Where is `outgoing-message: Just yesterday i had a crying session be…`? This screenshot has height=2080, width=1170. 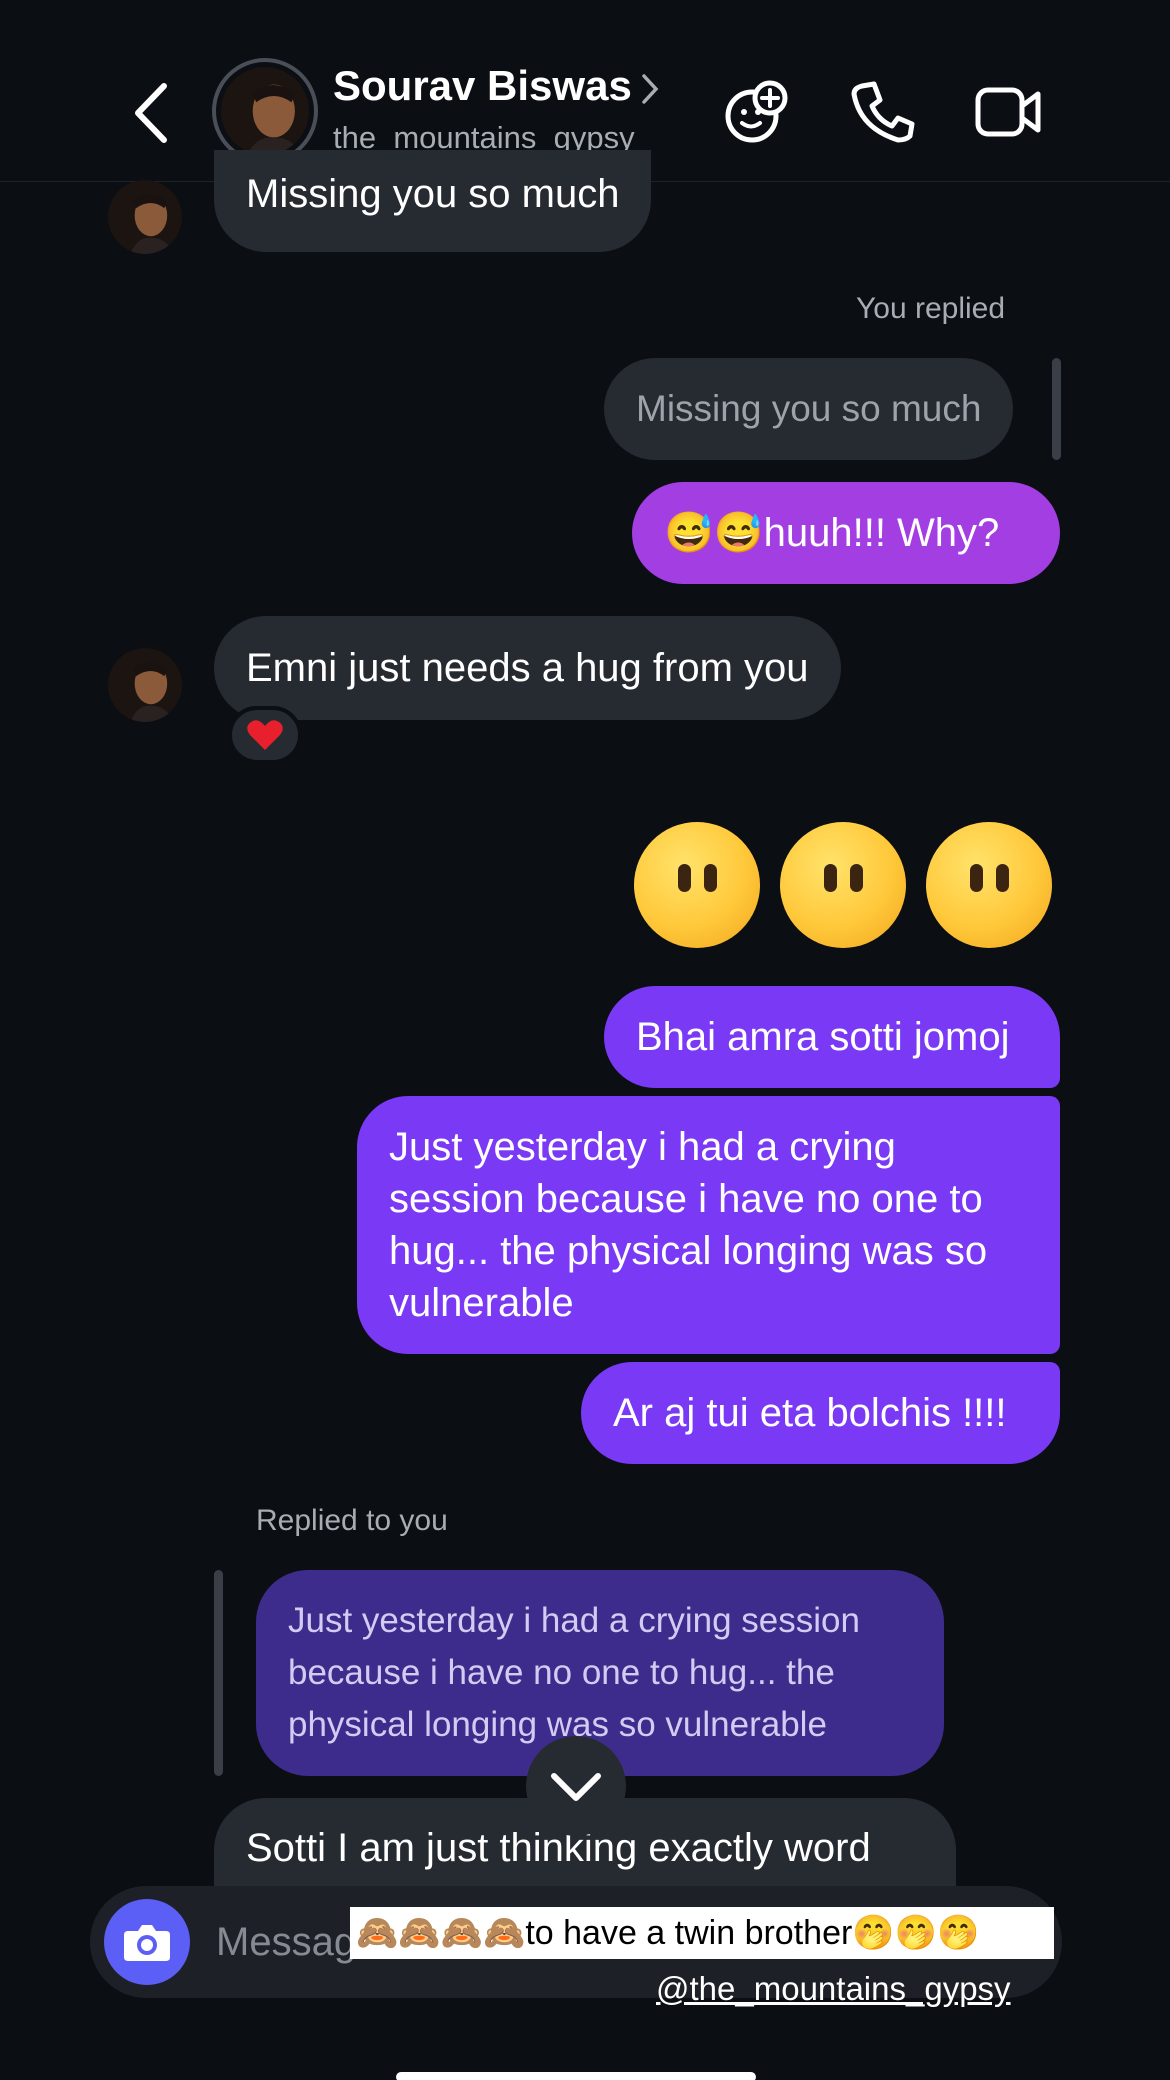
outgoing-message: Just yesterday i had a crying session be… is located at coordinates (708, 1225).